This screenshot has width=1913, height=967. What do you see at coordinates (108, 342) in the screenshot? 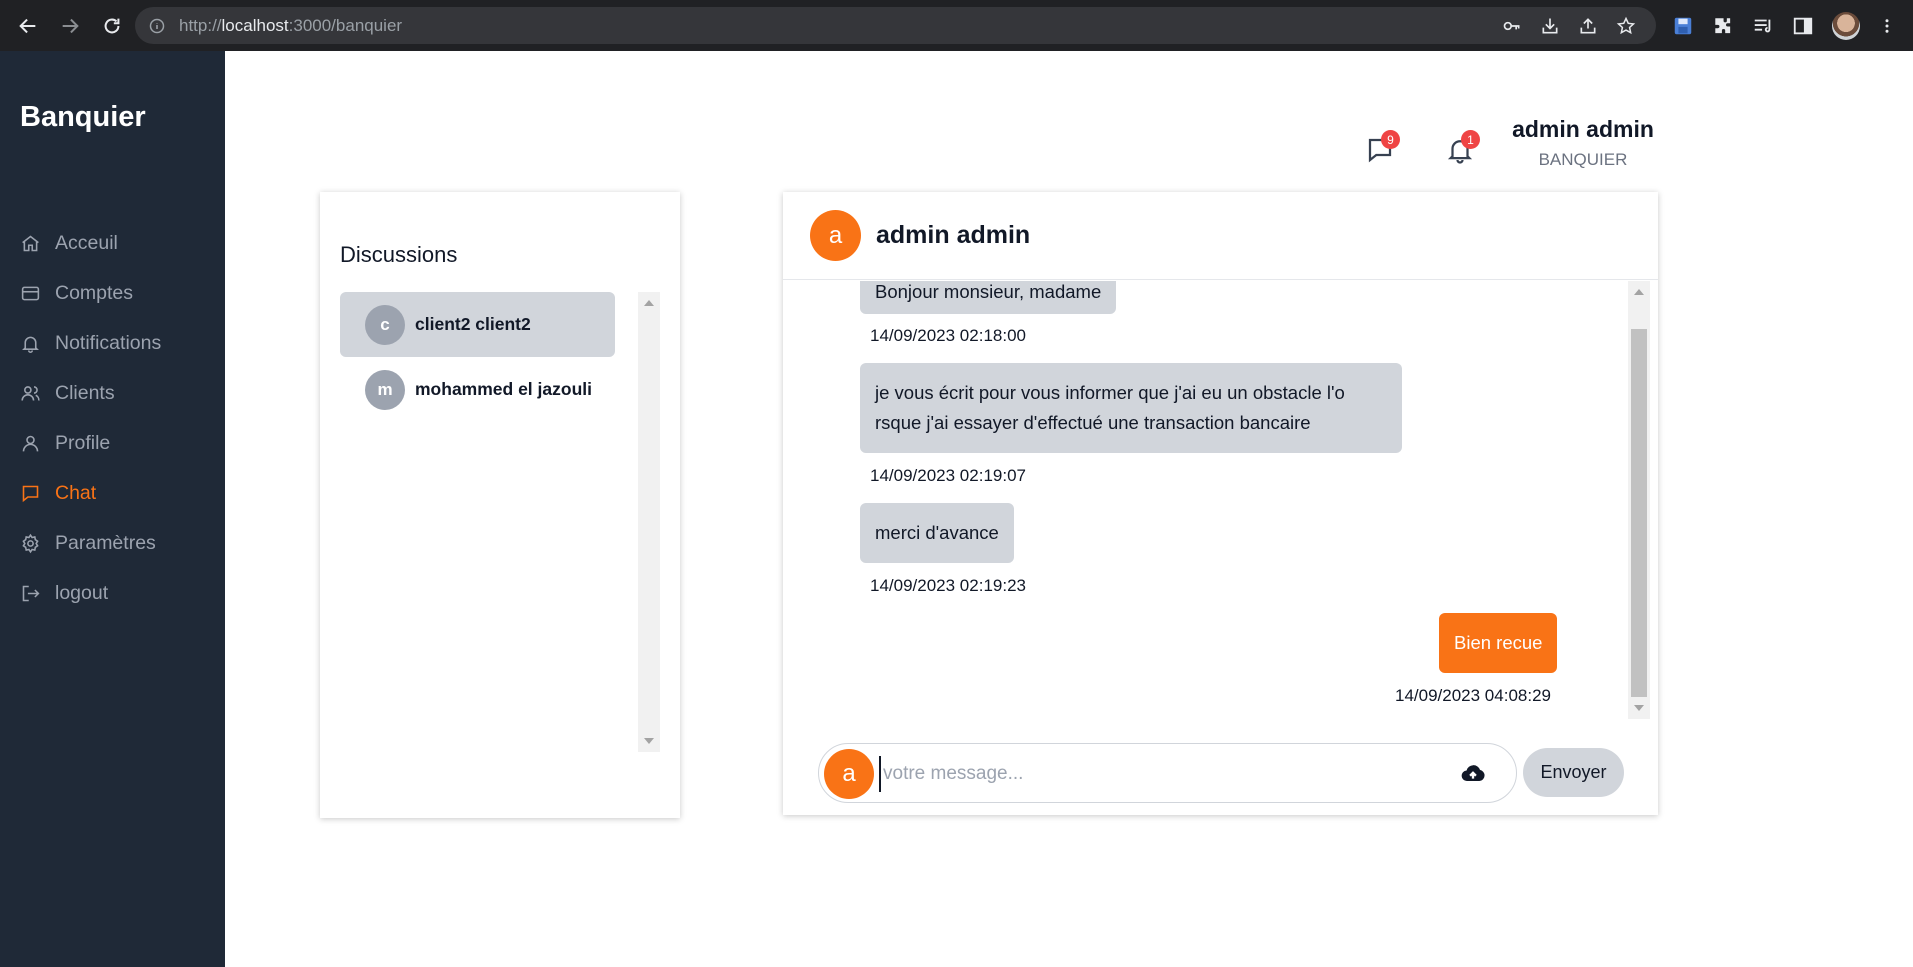
I see `sidebar-item-label: Notifications` at bounding box center [108, 342].